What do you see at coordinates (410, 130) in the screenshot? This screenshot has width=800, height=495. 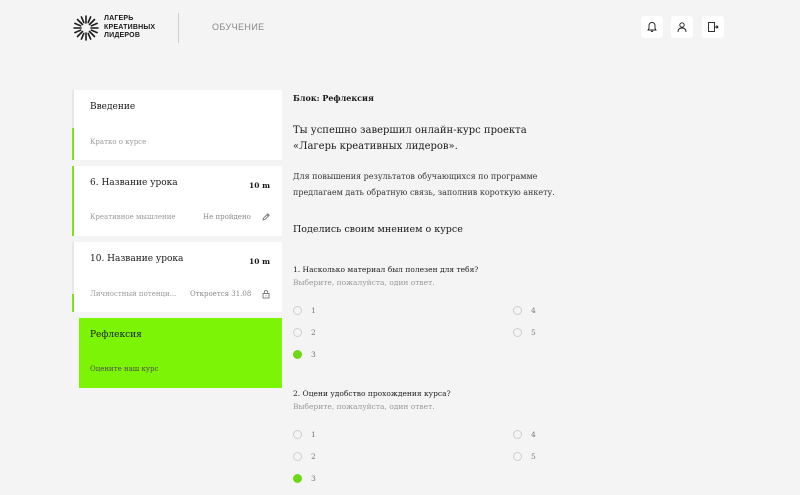 I see `completion-title-line-1: Ты успешно завершил онлайн-курс проекта` at bounding box center [410, 130].